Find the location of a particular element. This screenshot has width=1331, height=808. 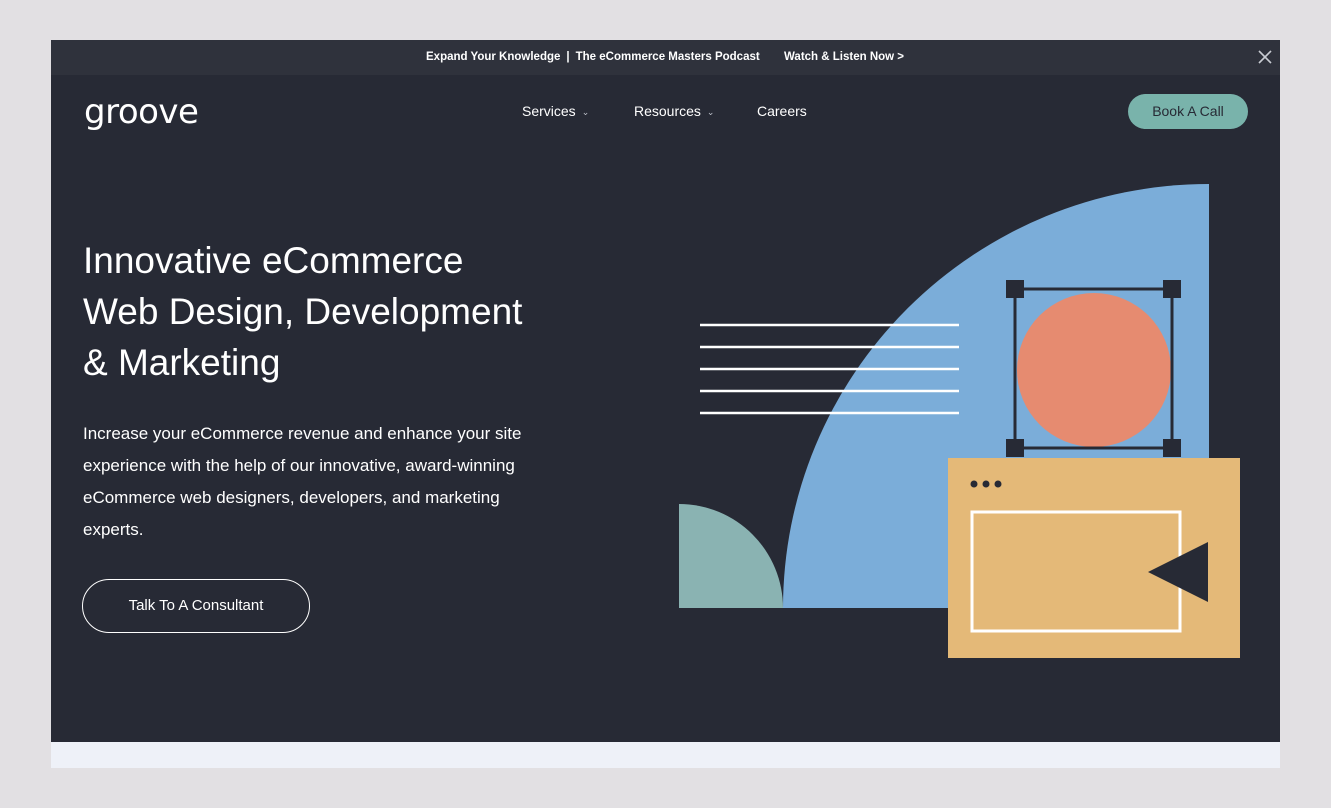

sage-semicircle-shape is located at coordinates (731, 556).